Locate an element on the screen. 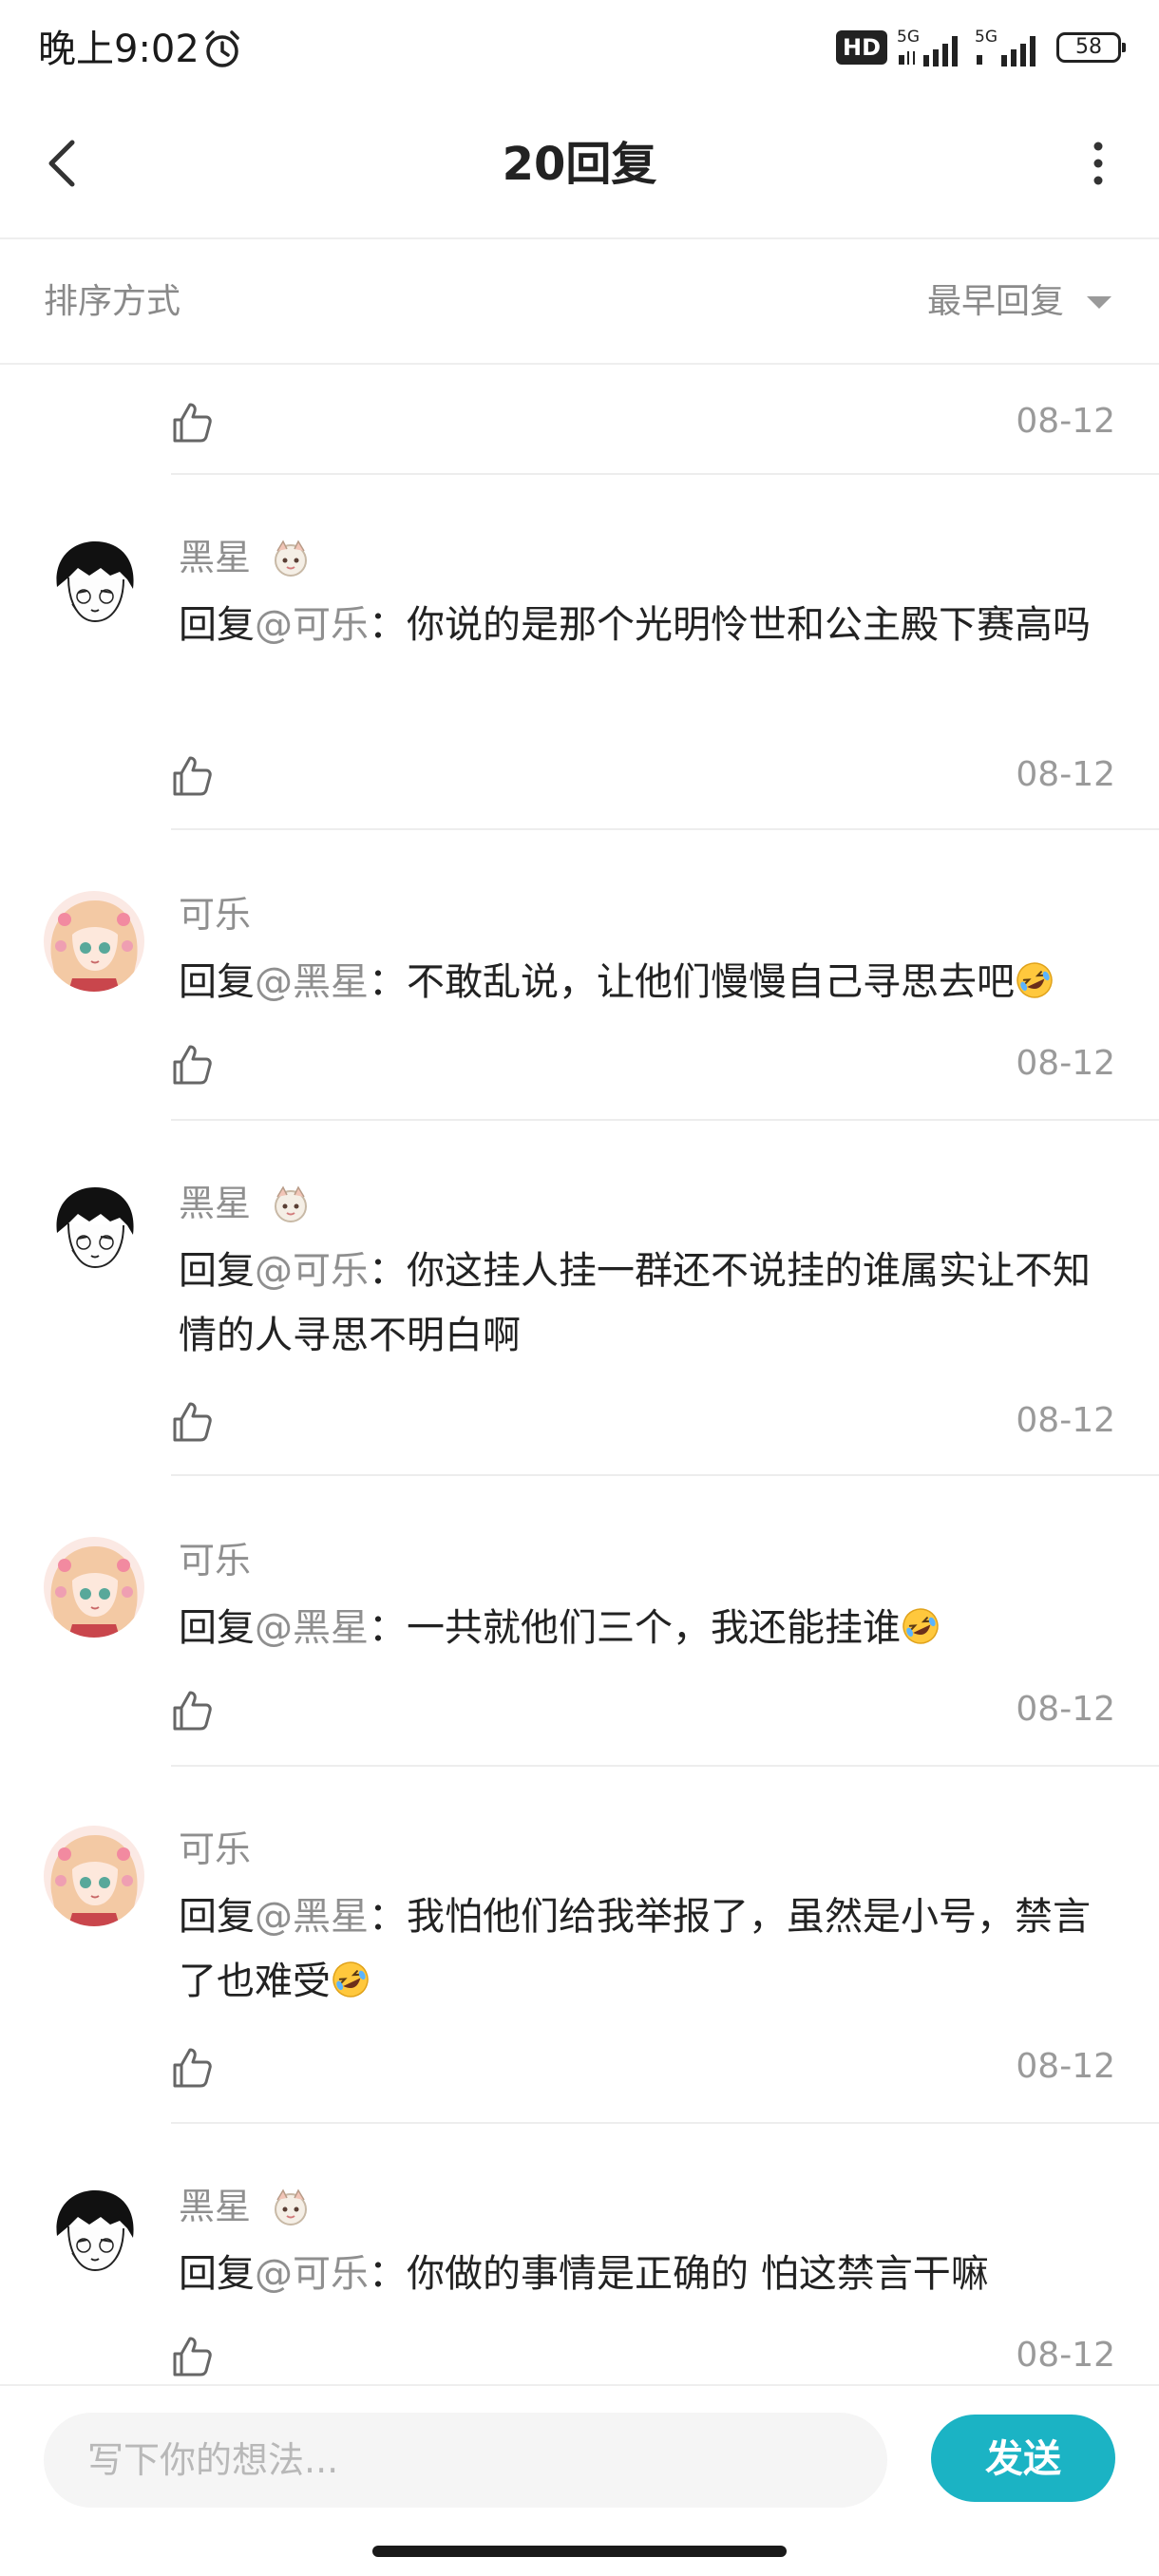 The height and width of the screenshot is (2576, 1159). reply-content: 回复@黑星：不敢乱说，让他们慢慢自己寻思去吧 is located at coordinates (639, 982).